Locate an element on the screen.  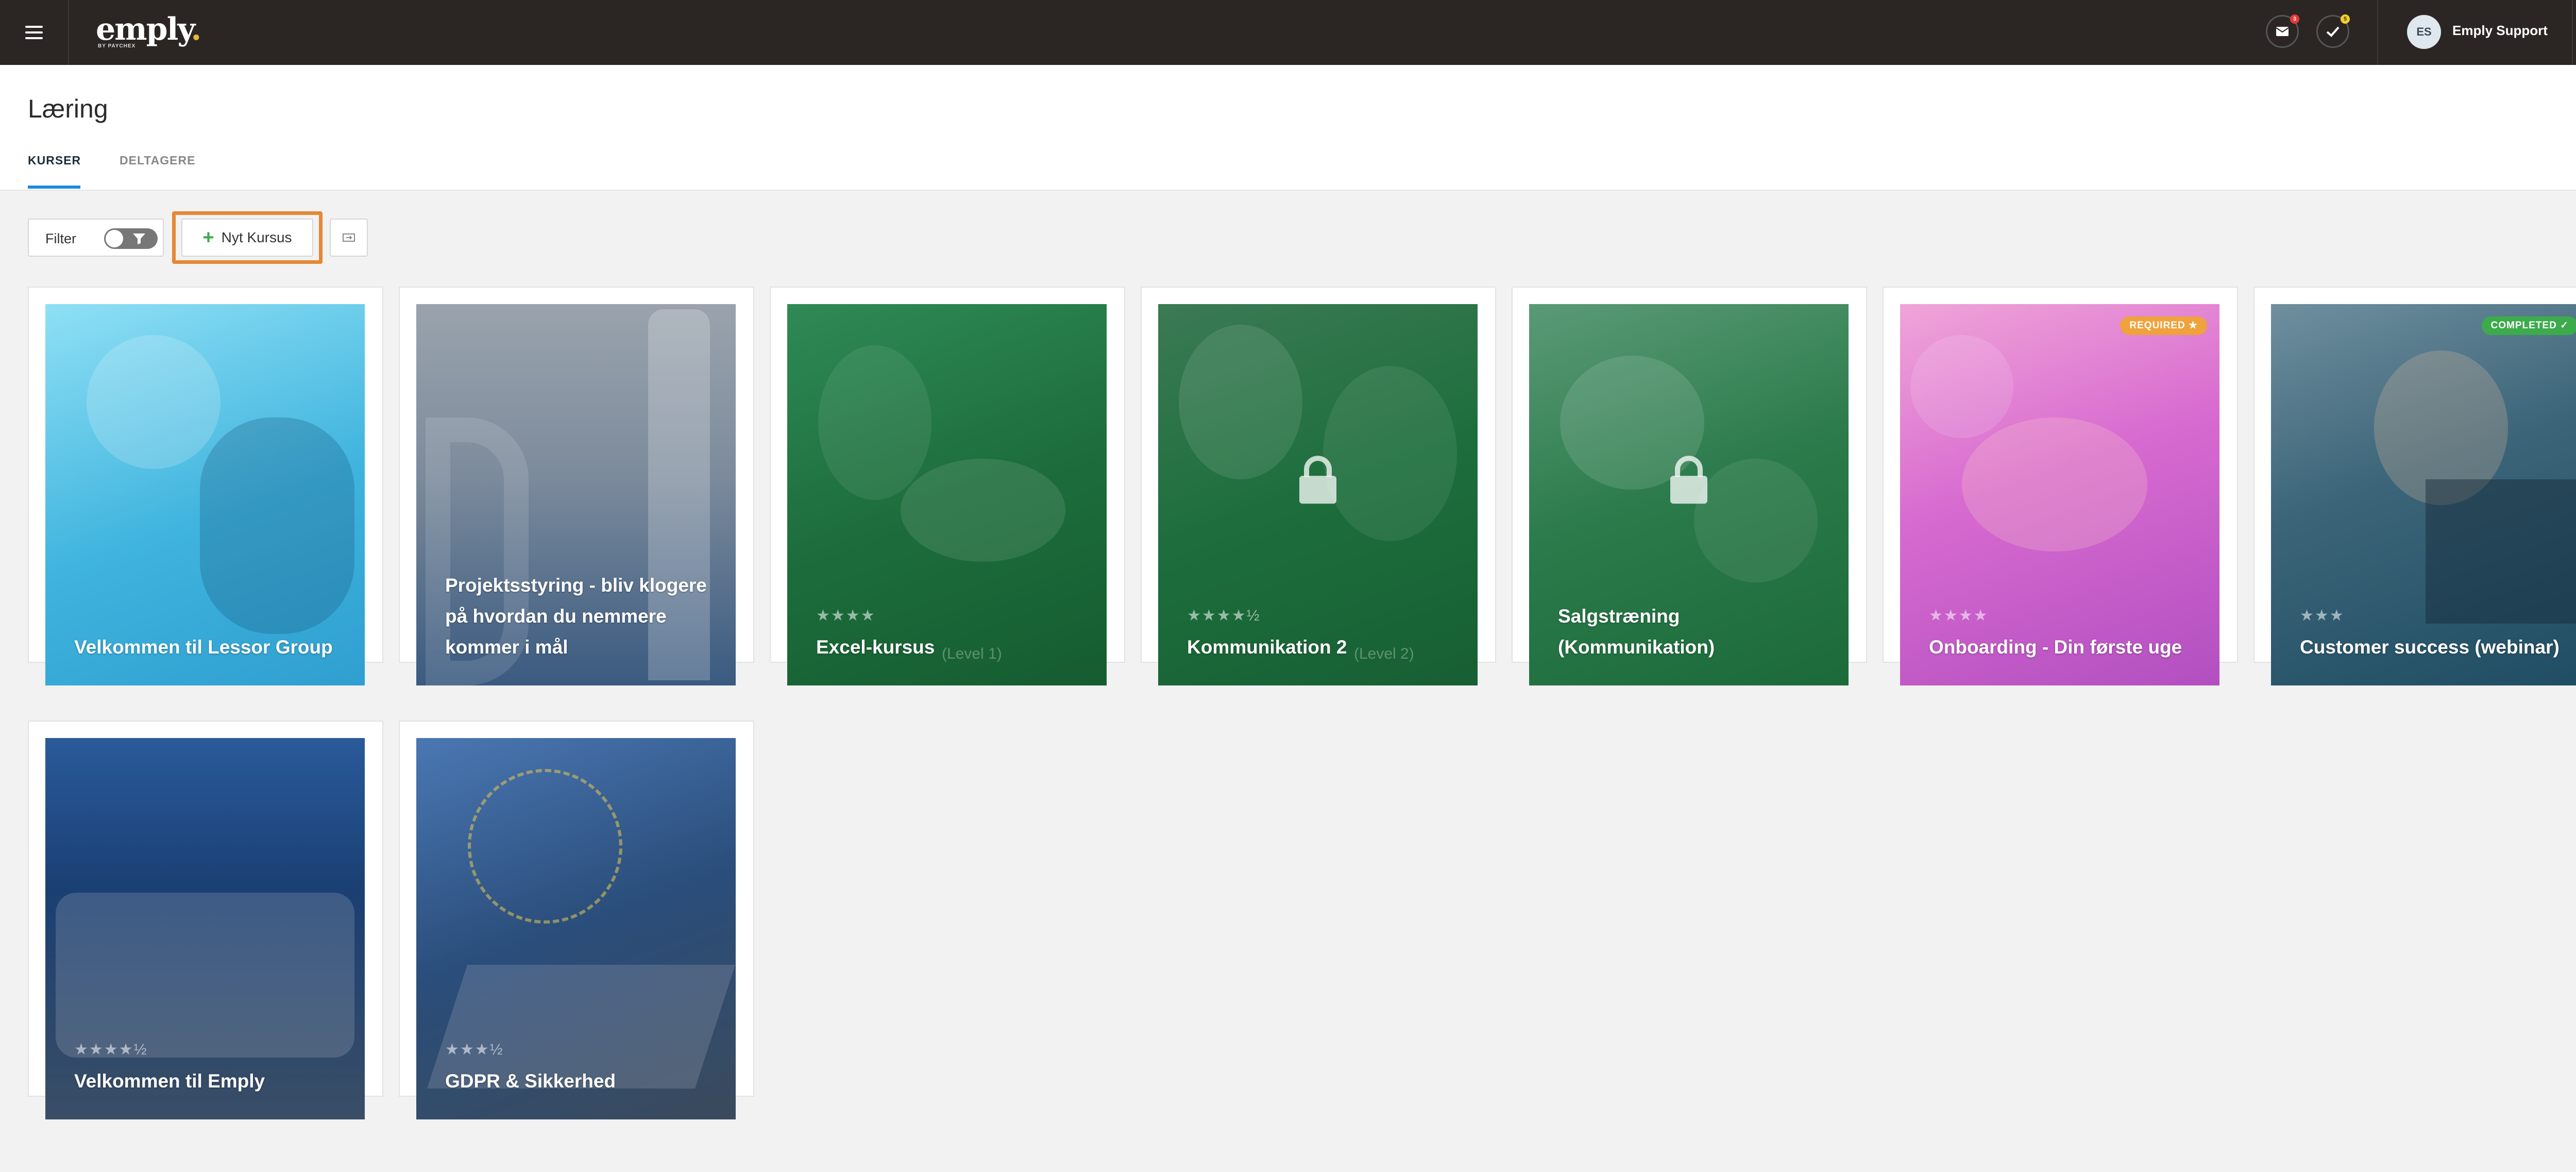
course-image: ★★★★ (Level 1) Excel-kursus is located at coordinates (947, 495).